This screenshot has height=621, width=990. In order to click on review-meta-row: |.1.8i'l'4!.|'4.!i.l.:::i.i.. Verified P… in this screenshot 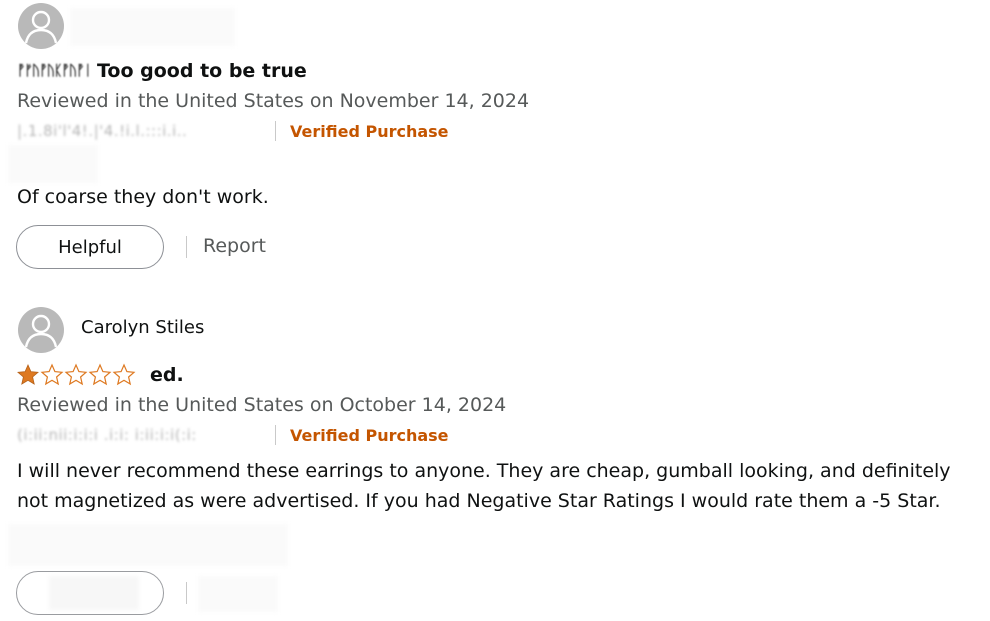, I will do `click(233, 131)`.